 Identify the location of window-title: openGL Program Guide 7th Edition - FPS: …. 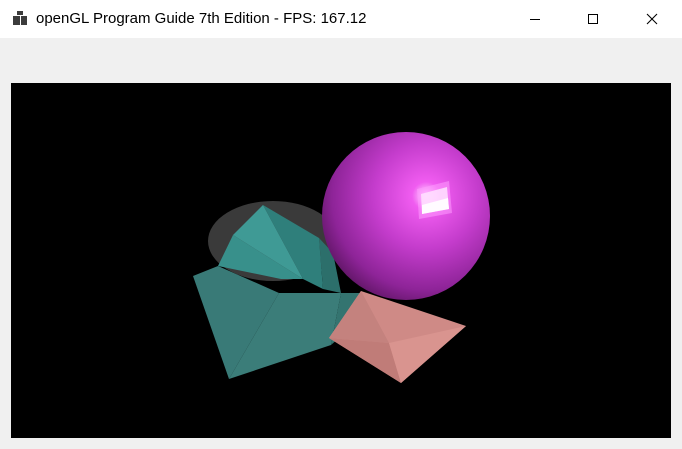
(201, 18).